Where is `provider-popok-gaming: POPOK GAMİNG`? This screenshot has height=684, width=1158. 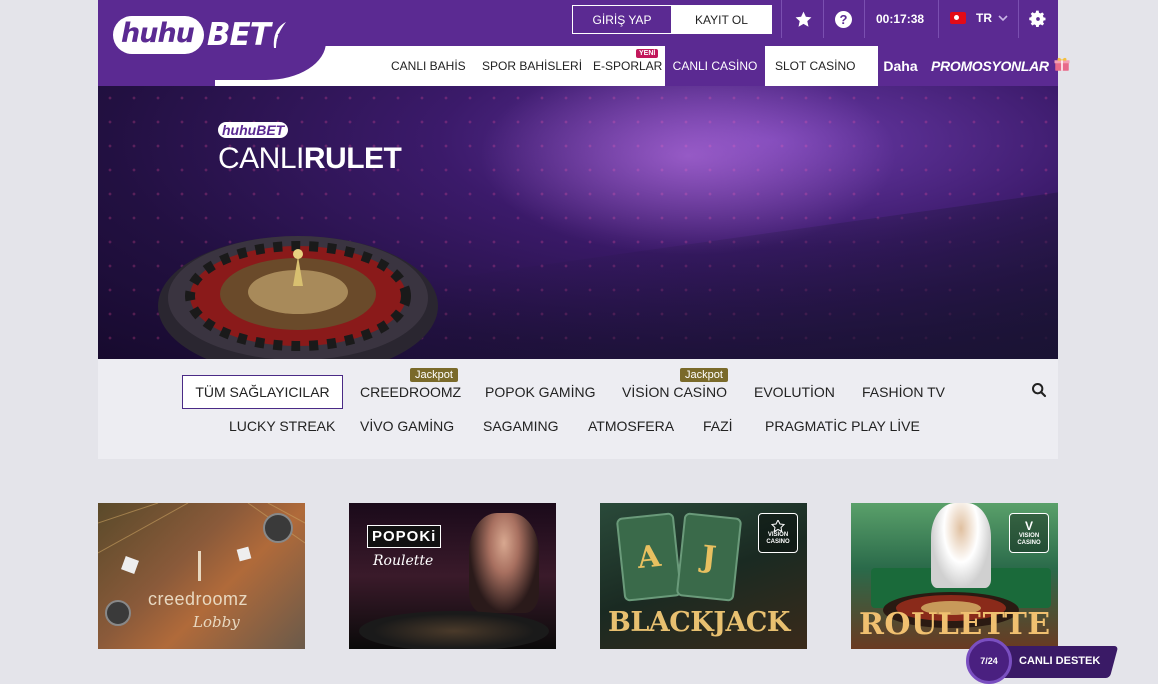
provider-popok-gaming: POPOK GAMİNG is located at coordinates (540, 392).